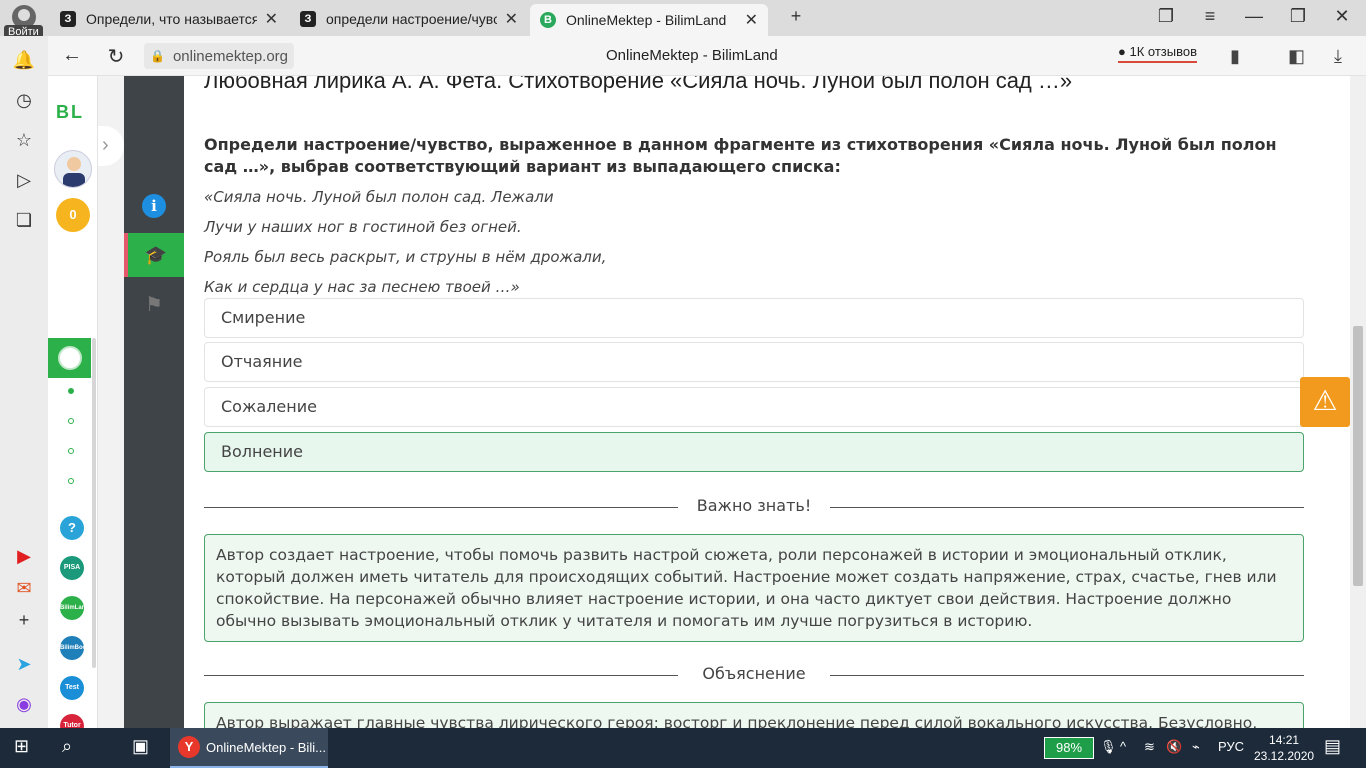 Image resolution: width=1366 pixels, height=768 pixels. Describe the element at coordinates (409, 19) in the screenshot. I see `browser-tab-2: З определи настроение/чувст ✕` at that location.